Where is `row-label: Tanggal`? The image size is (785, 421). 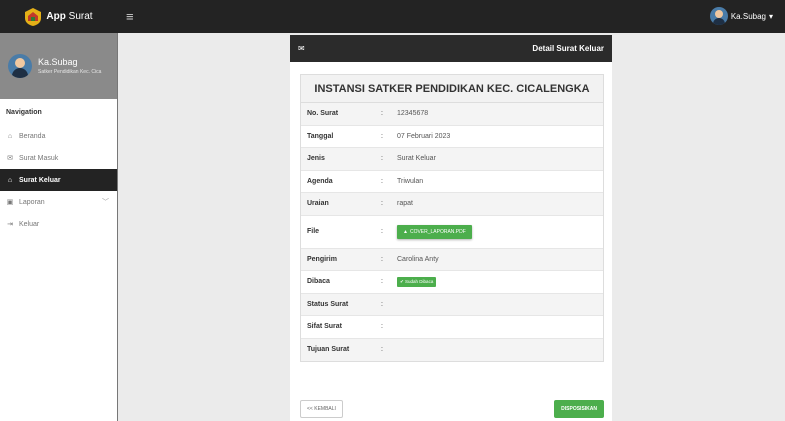
row-label: Tanggal is located at coordinates (320, 136).